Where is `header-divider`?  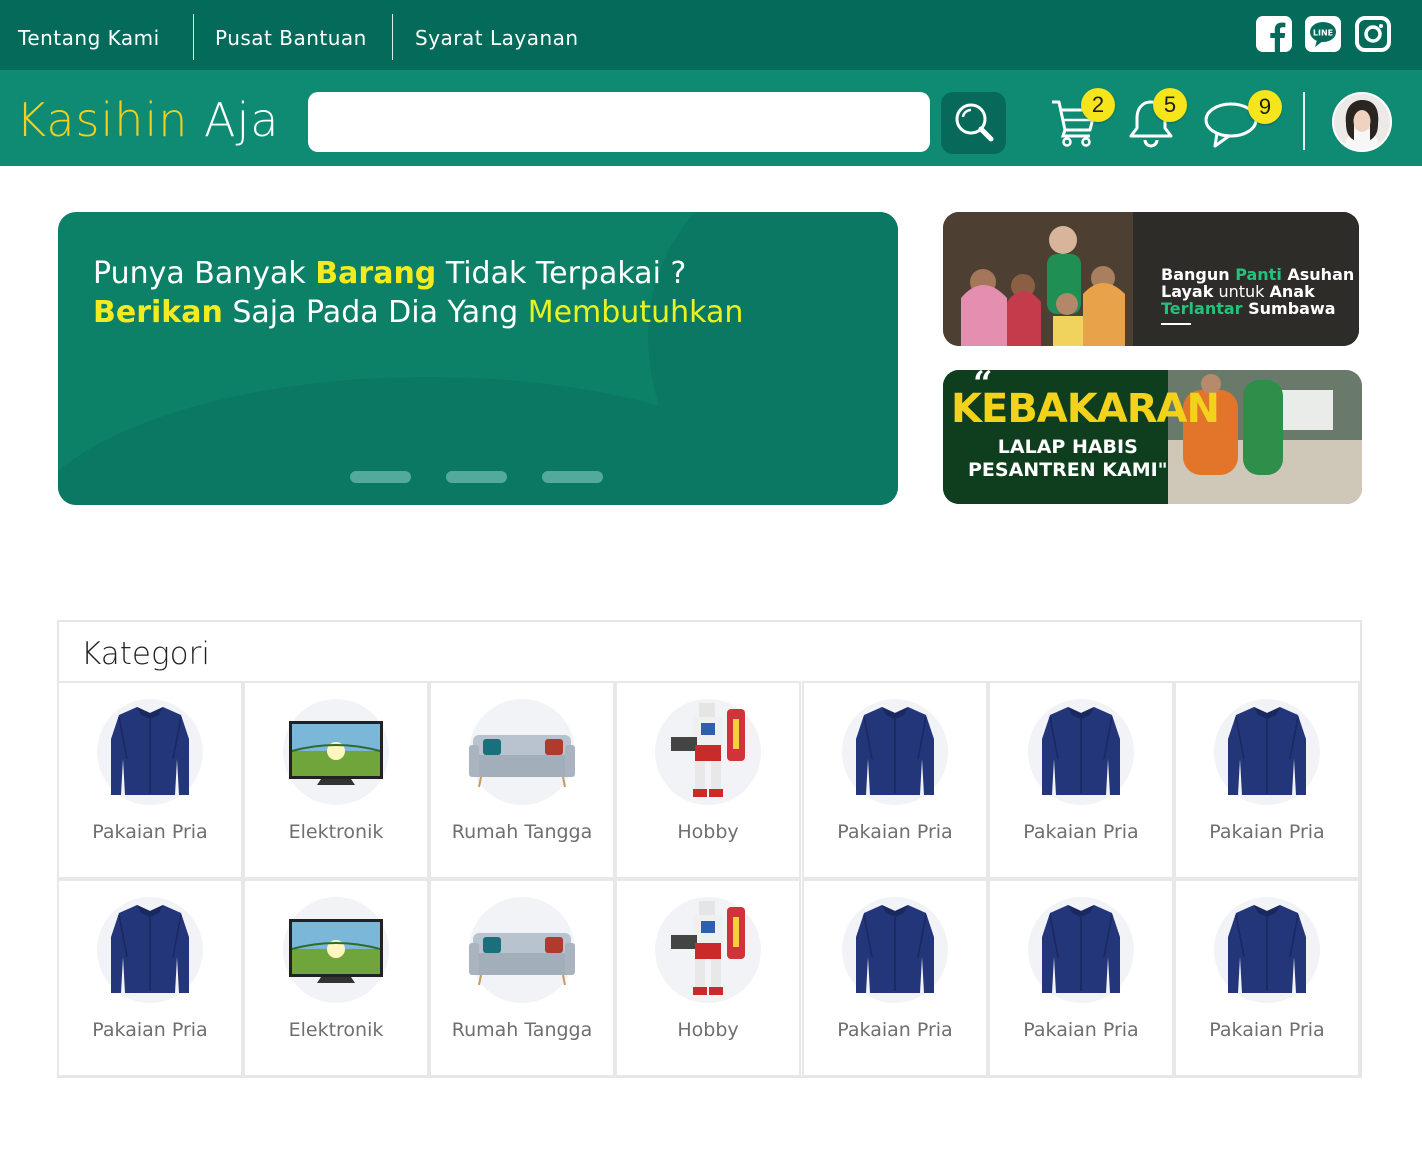 header-divider is located at coordinates (1304, 121).